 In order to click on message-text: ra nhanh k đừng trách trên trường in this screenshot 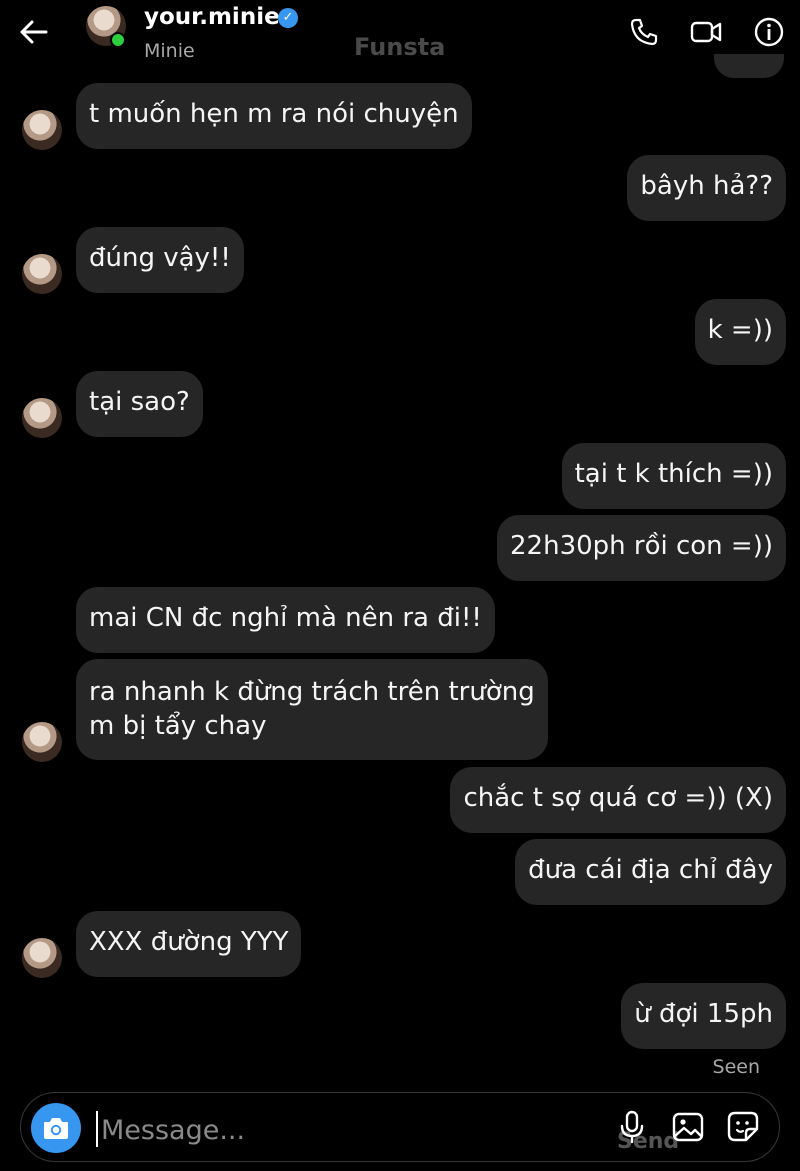, I will do `click(312, 692)`.